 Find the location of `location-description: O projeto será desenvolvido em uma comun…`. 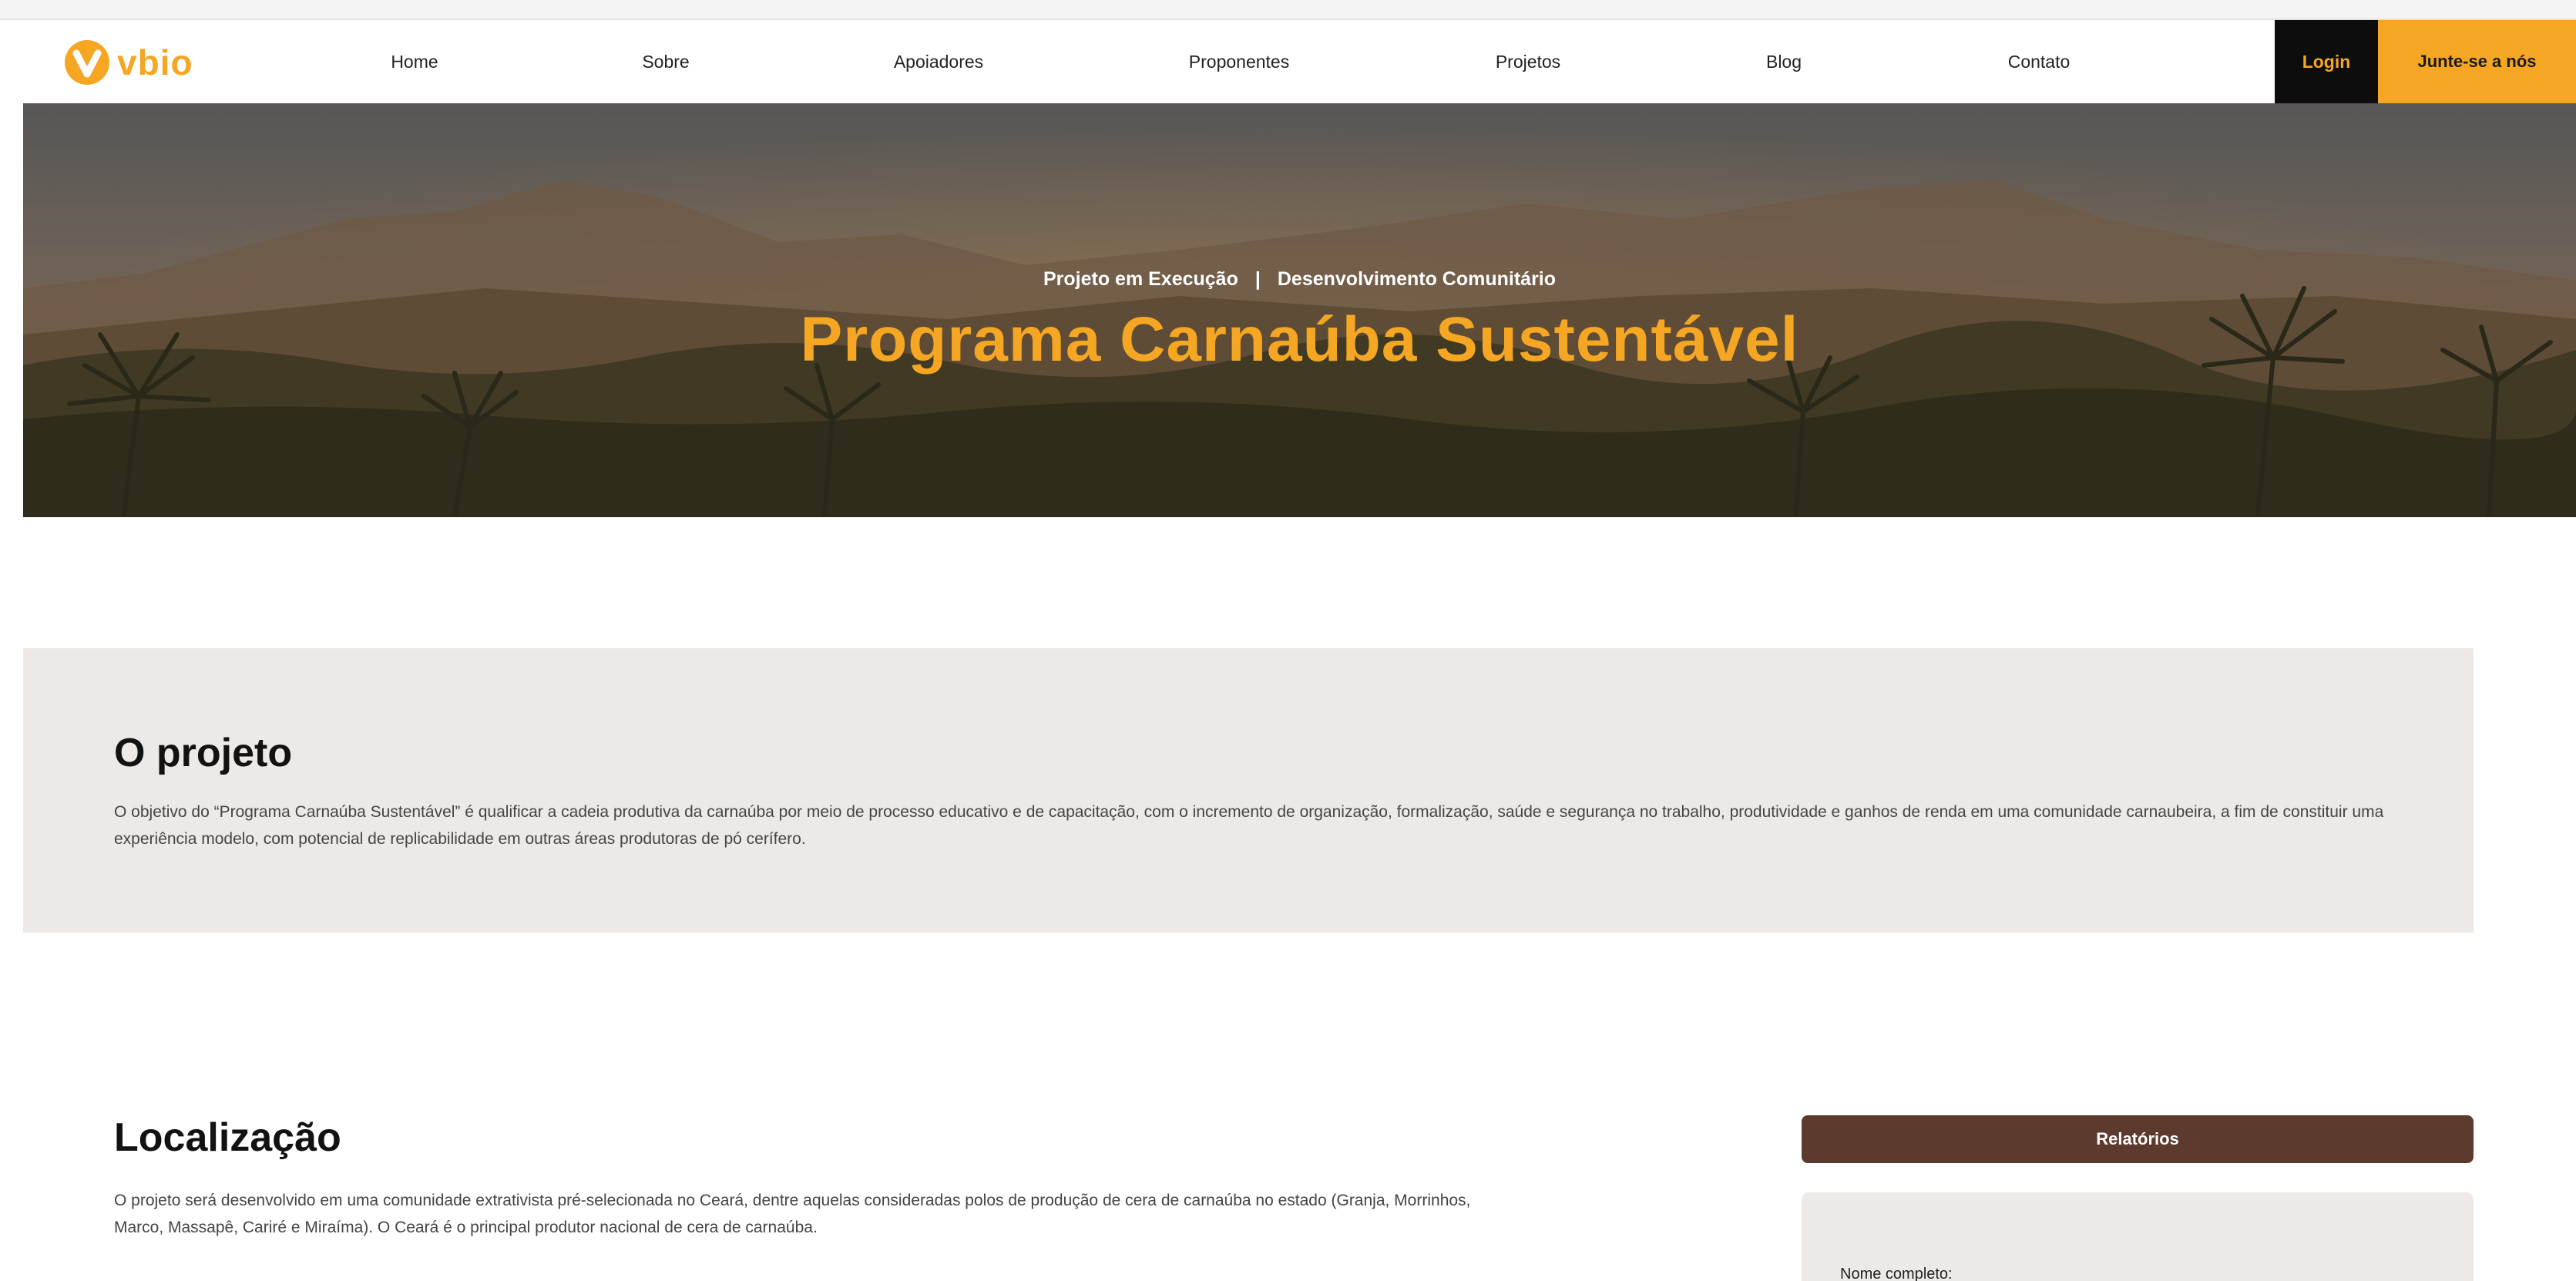

location-description: O projeto será desenvolvido em uma comun… is located at coordinates (792, 1214).